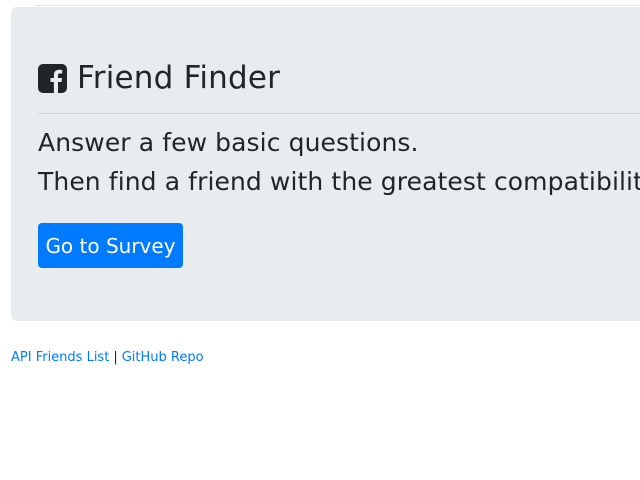  What do you see at coordinates (179, 78) in the screenshot?
I see `page-title-text: Friend Finder` at bounding box center [179, 78].